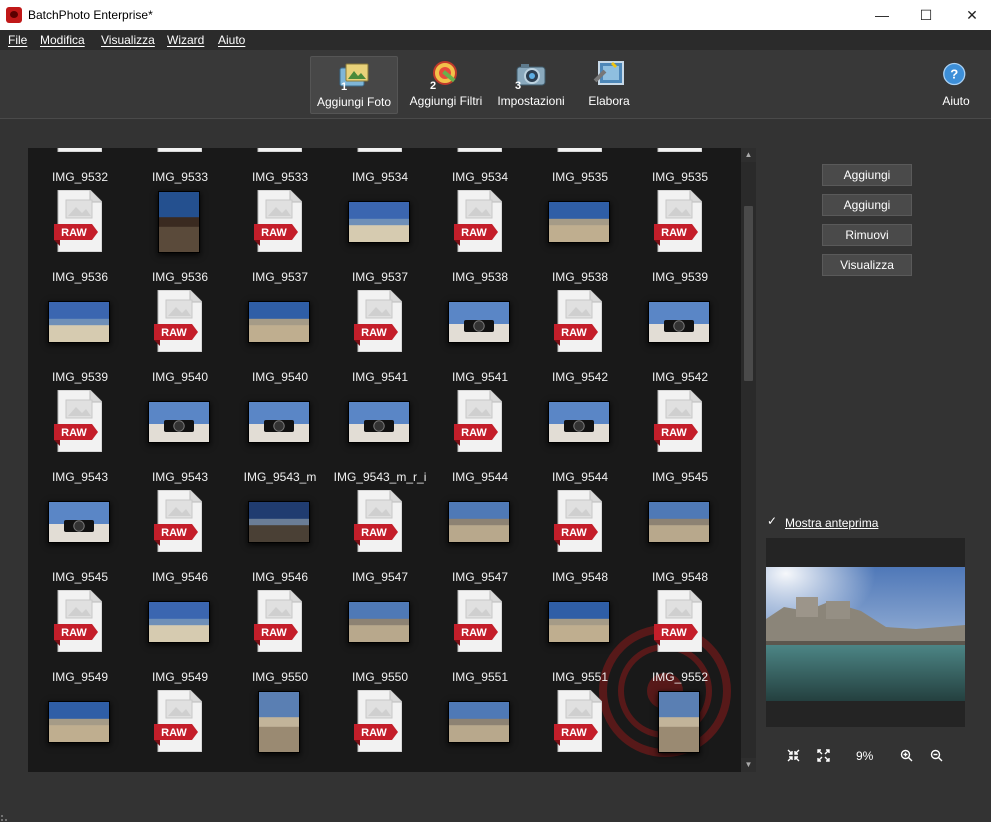  I want to click on gallery-item: IMG_9551, so click(580, 640).